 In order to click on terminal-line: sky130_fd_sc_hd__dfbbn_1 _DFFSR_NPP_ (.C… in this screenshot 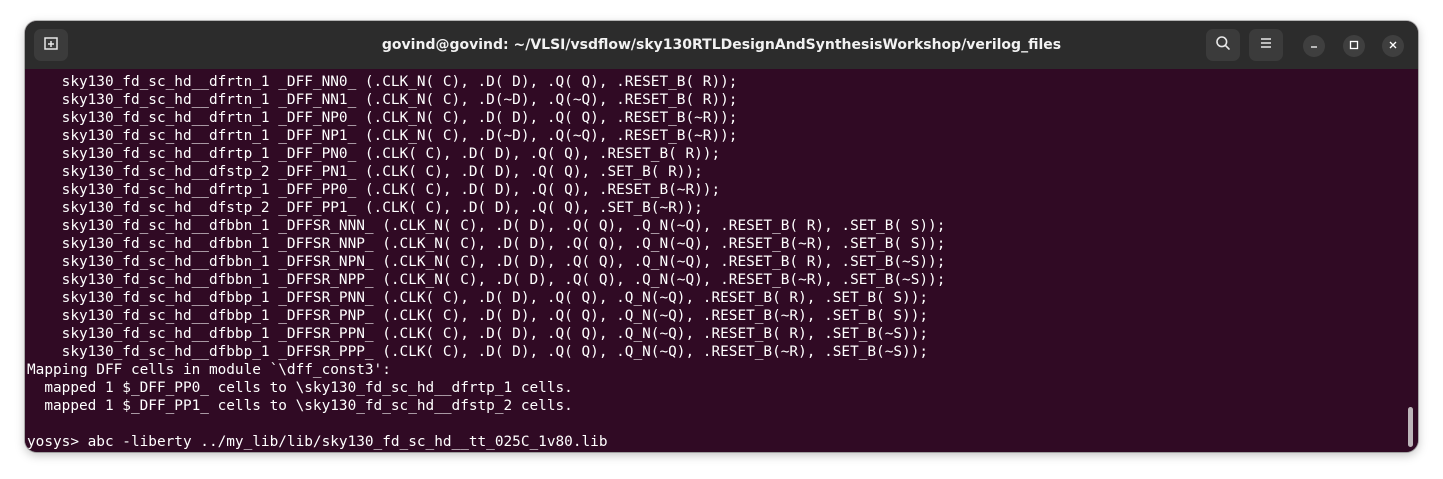, I will do `click(486, 280)`.